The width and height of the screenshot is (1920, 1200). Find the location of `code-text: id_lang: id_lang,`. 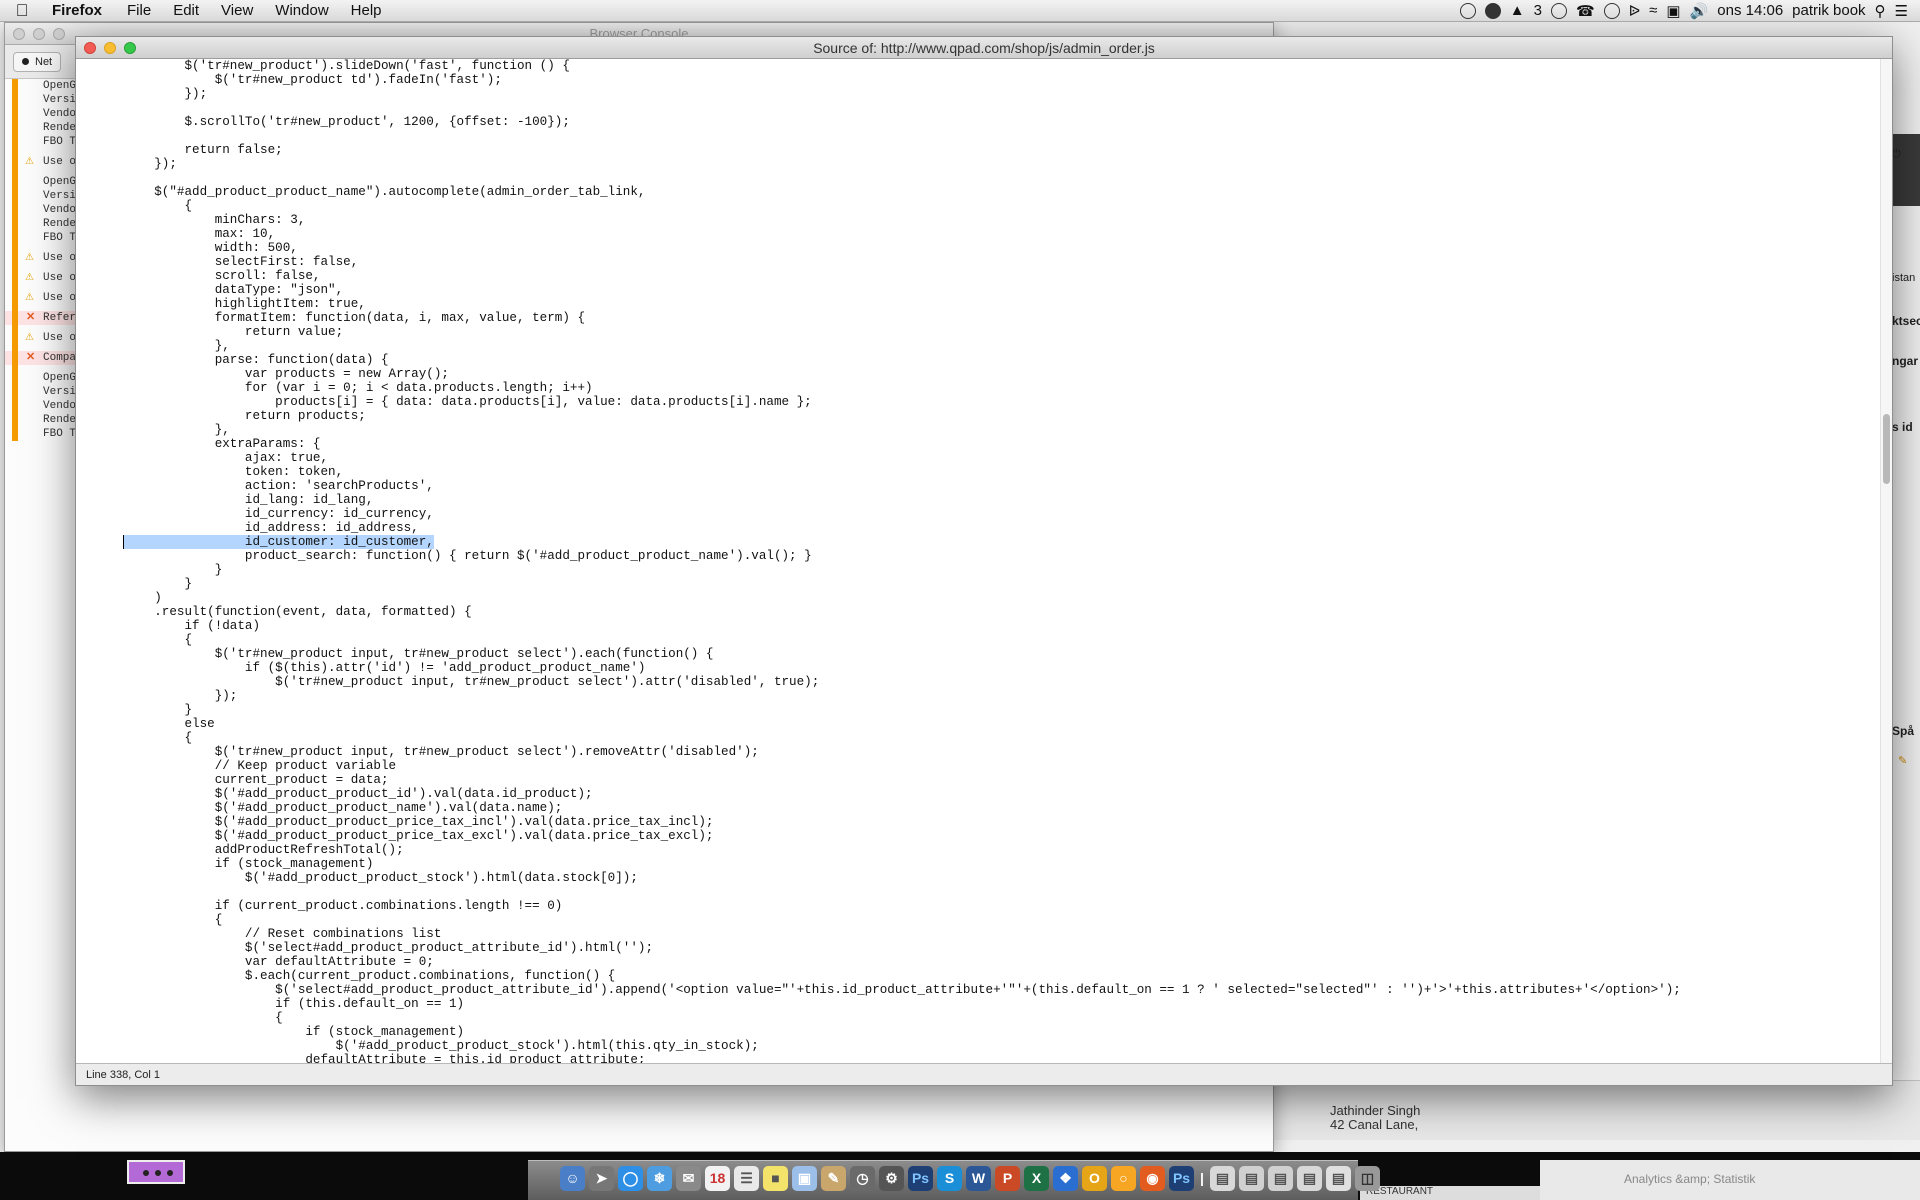

code-text: id_lang: id_lang, is located at coordinates (249, 500).